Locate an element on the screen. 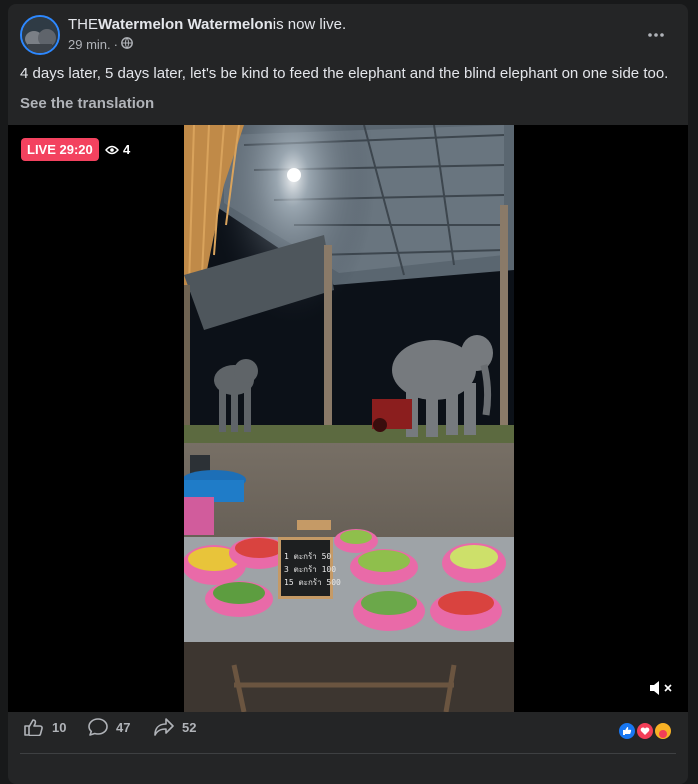 Image resolution: width=698 pixels, height=784 pixels. like-reaction-icon is located at coordinates (627, 731).